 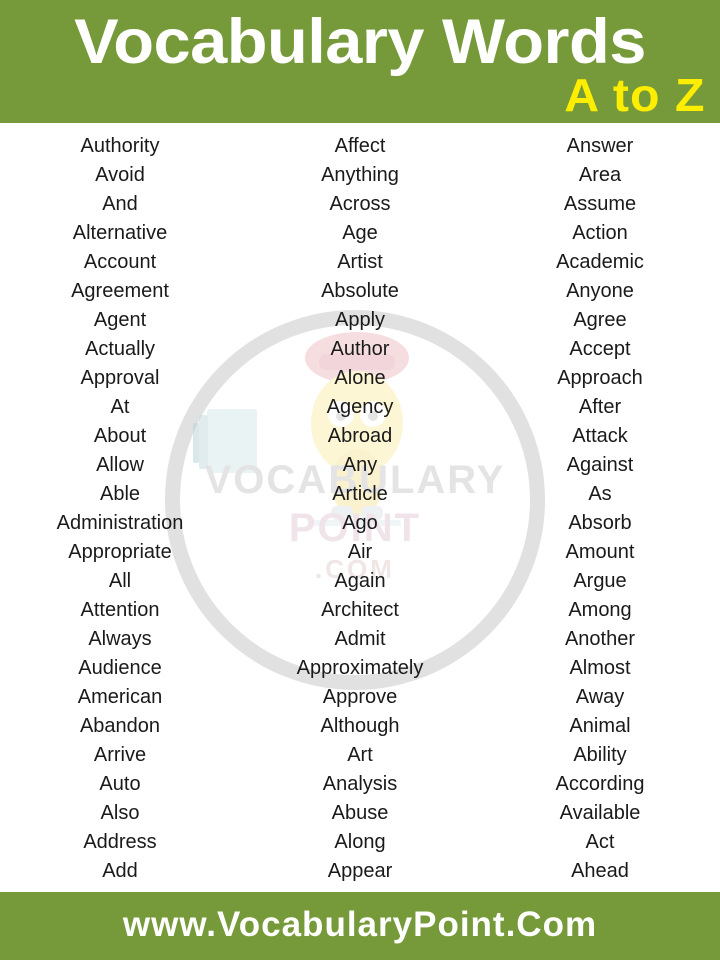 I want to click on word-item: Art, so click(x=360, y=755).